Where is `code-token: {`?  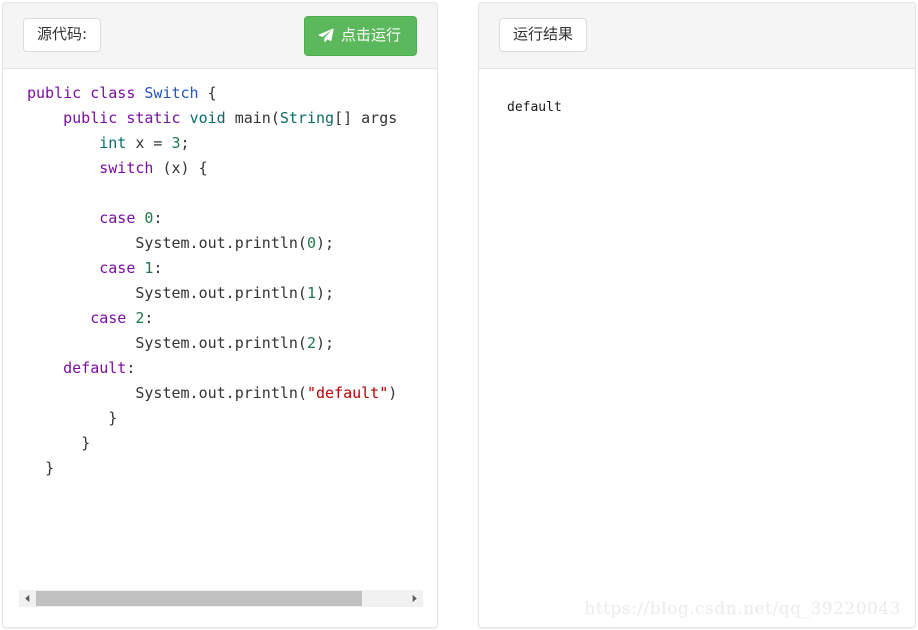 code-token: { is located at coordinates (207, 93).